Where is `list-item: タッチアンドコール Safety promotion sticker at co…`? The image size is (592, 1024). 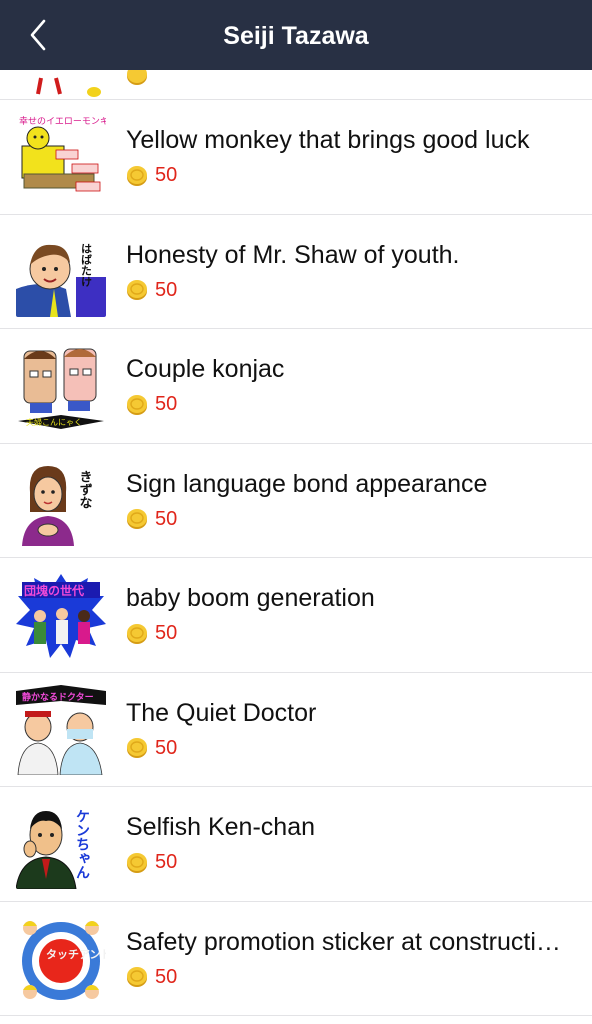 list-item: タッチアンドコール Safety promotion sticker at co… is located at coordinates (296, 959).